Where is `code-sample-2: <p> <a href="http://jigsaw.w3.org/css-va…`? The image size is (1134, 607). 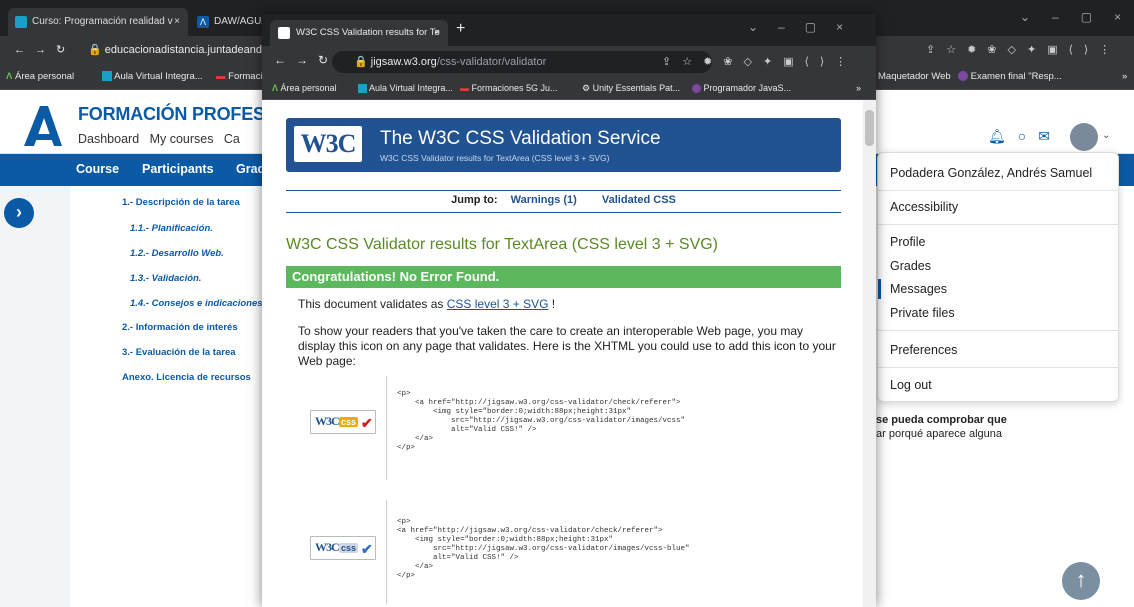 code-sample-2: <p> <a href="http://jigsaw.w3.org/css-va… is located at coordinates (601, 552).